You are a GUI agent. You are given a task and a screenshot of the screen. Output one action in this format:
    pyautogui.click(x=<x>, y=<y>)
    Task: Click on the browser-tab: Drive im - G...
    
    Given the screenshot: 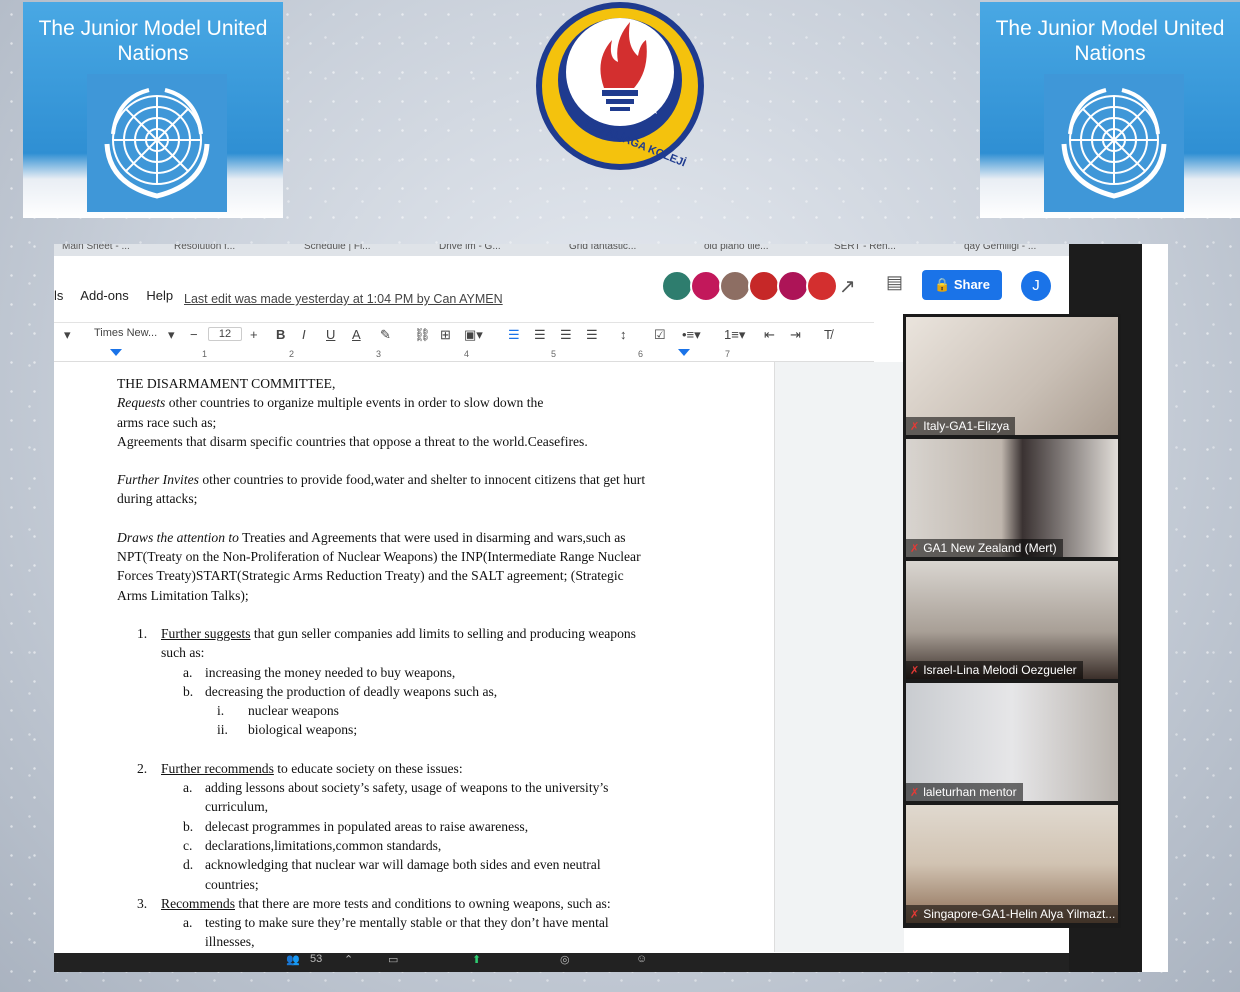 What is the action you would take?
    pyautogui.click(x=470, y=248)
    